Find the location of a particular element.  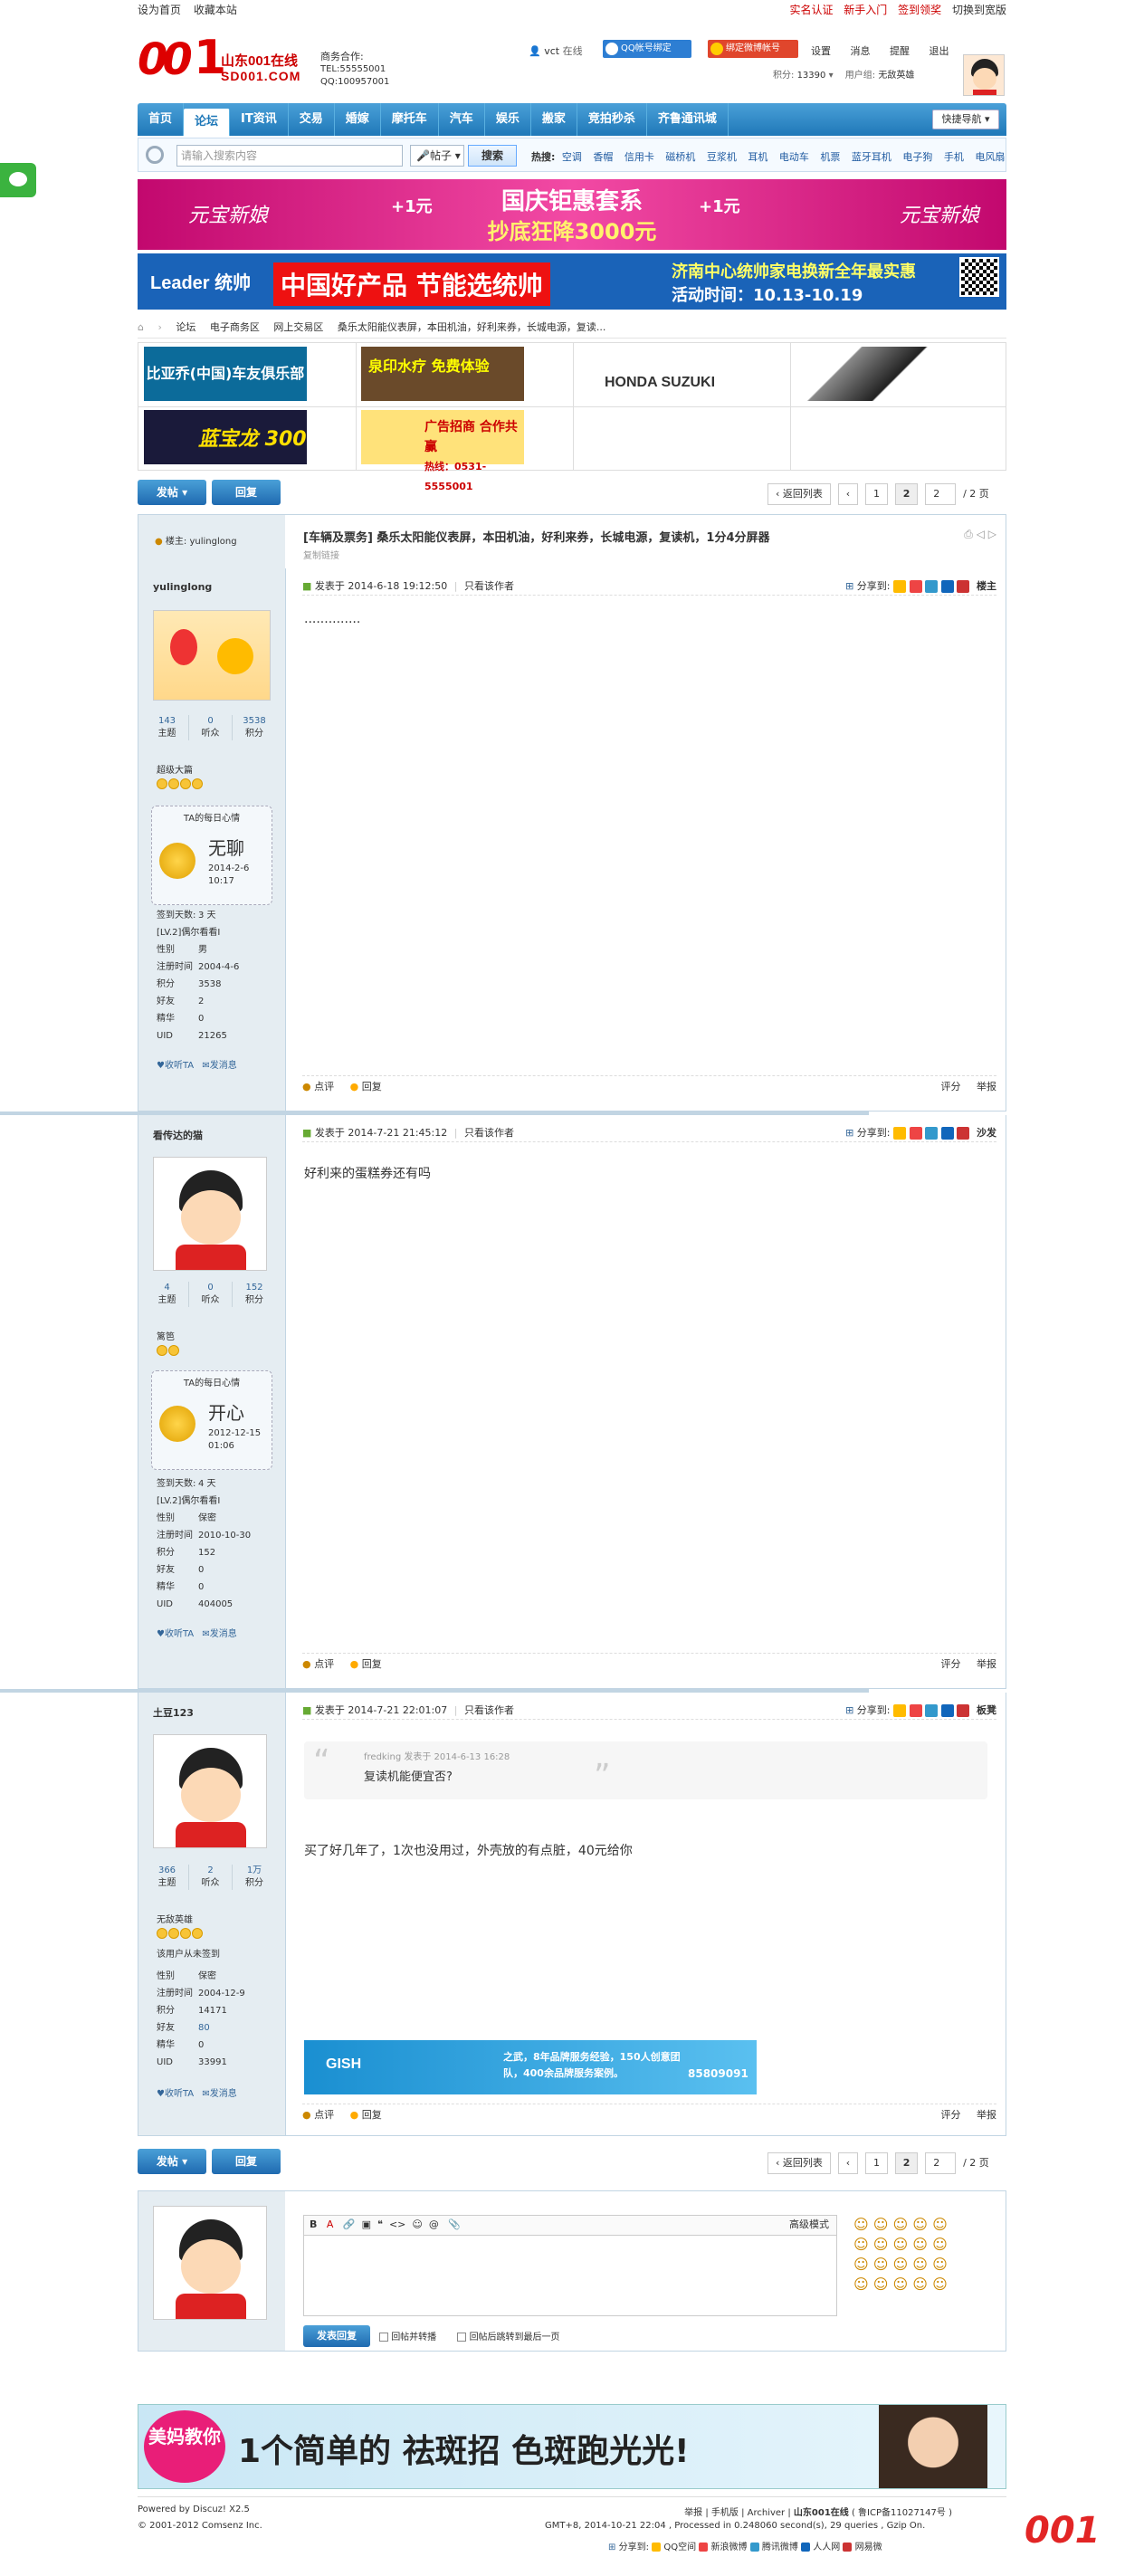

author-rank: 篱笆 is located at coordinates (166, 1336).